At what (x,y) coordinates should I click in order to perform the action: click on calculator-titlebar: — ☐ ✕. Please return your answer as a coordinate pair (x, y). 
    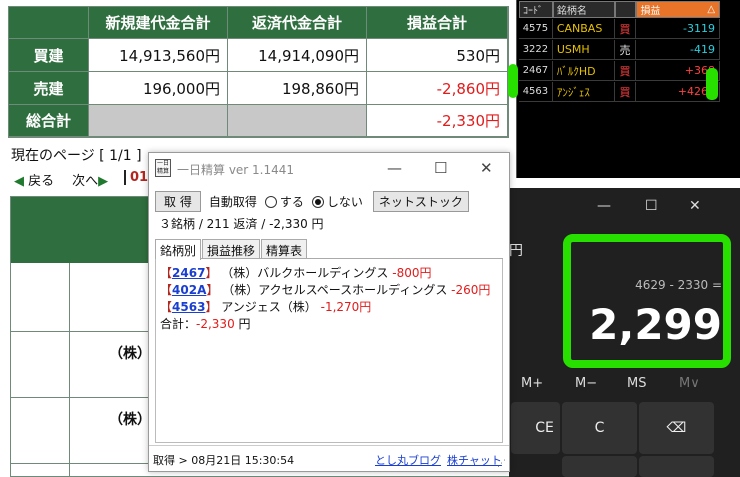
    Looking at the image, I should click on (624, 207).